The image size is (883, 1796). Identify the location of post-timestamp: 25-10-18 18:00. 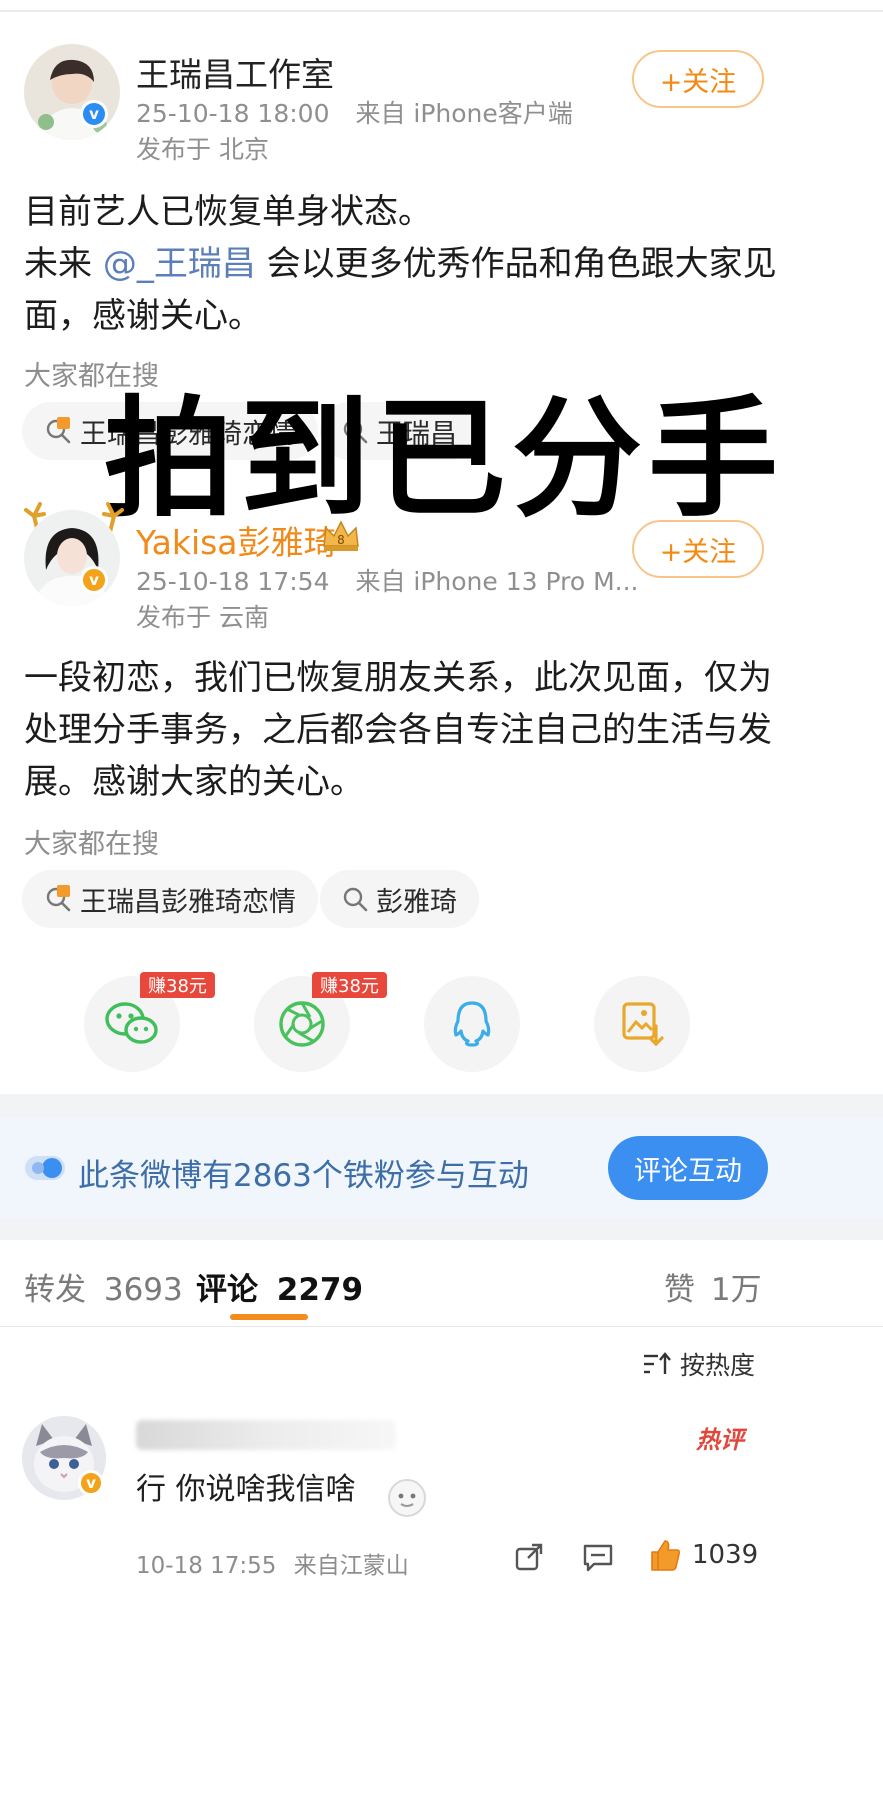
(233, 113).